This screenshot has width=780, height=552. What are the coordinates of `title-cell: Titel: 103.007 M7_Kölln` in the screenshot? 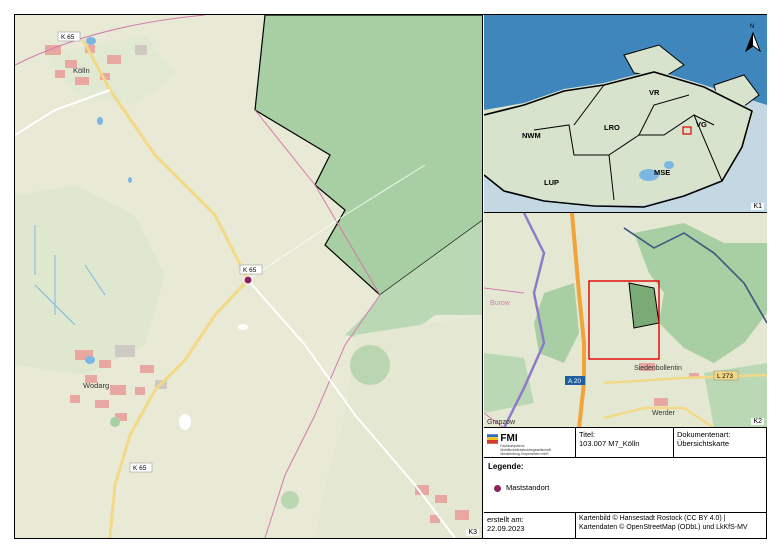 It's located at (625, 442).